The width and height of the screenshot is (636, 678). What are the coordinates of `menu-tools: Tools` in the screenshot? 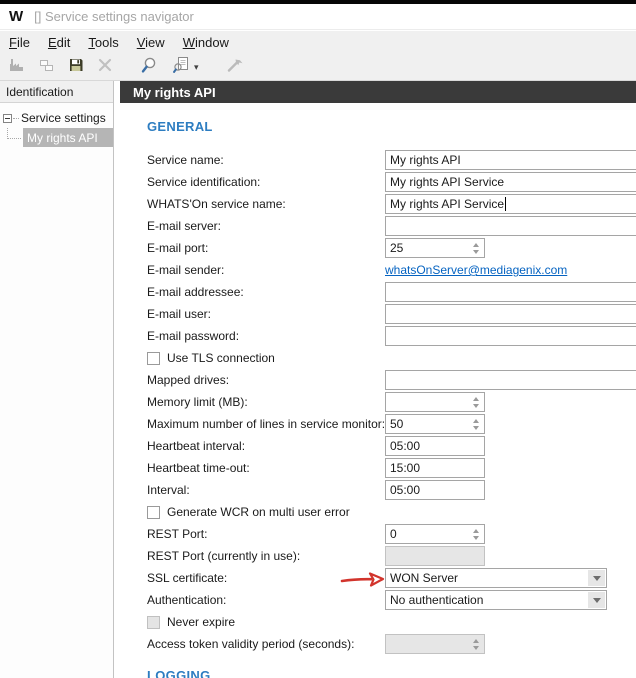 It's located at (103, 42).